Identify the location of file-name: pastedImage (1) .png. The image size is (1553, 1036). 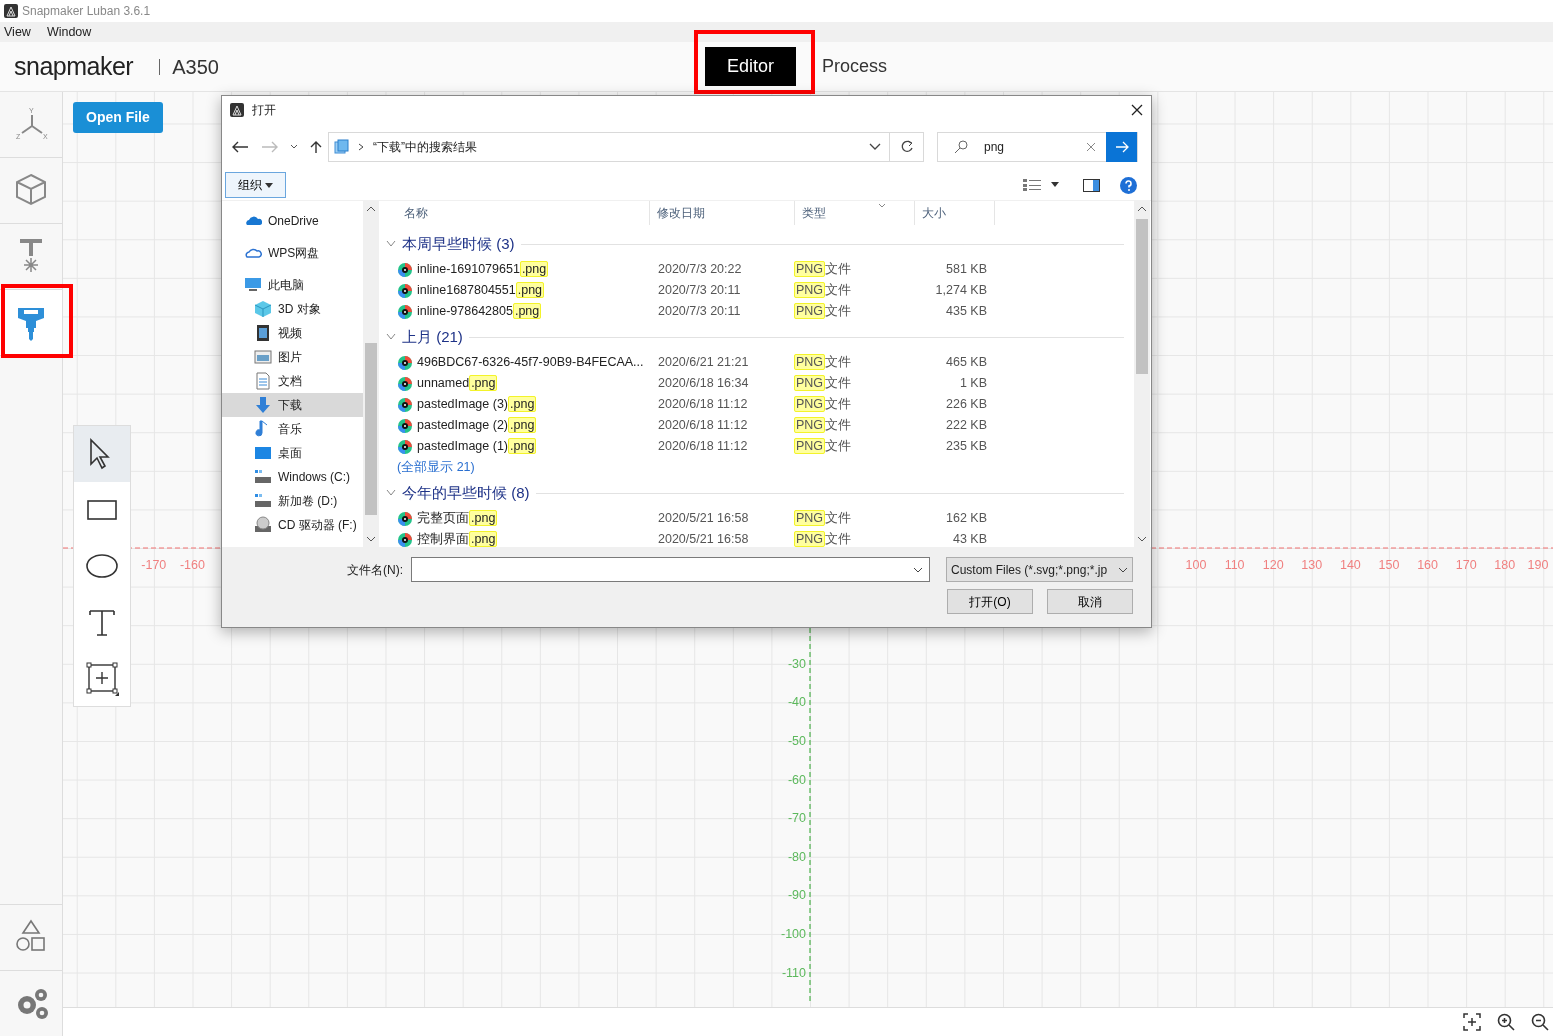
(477, 446).